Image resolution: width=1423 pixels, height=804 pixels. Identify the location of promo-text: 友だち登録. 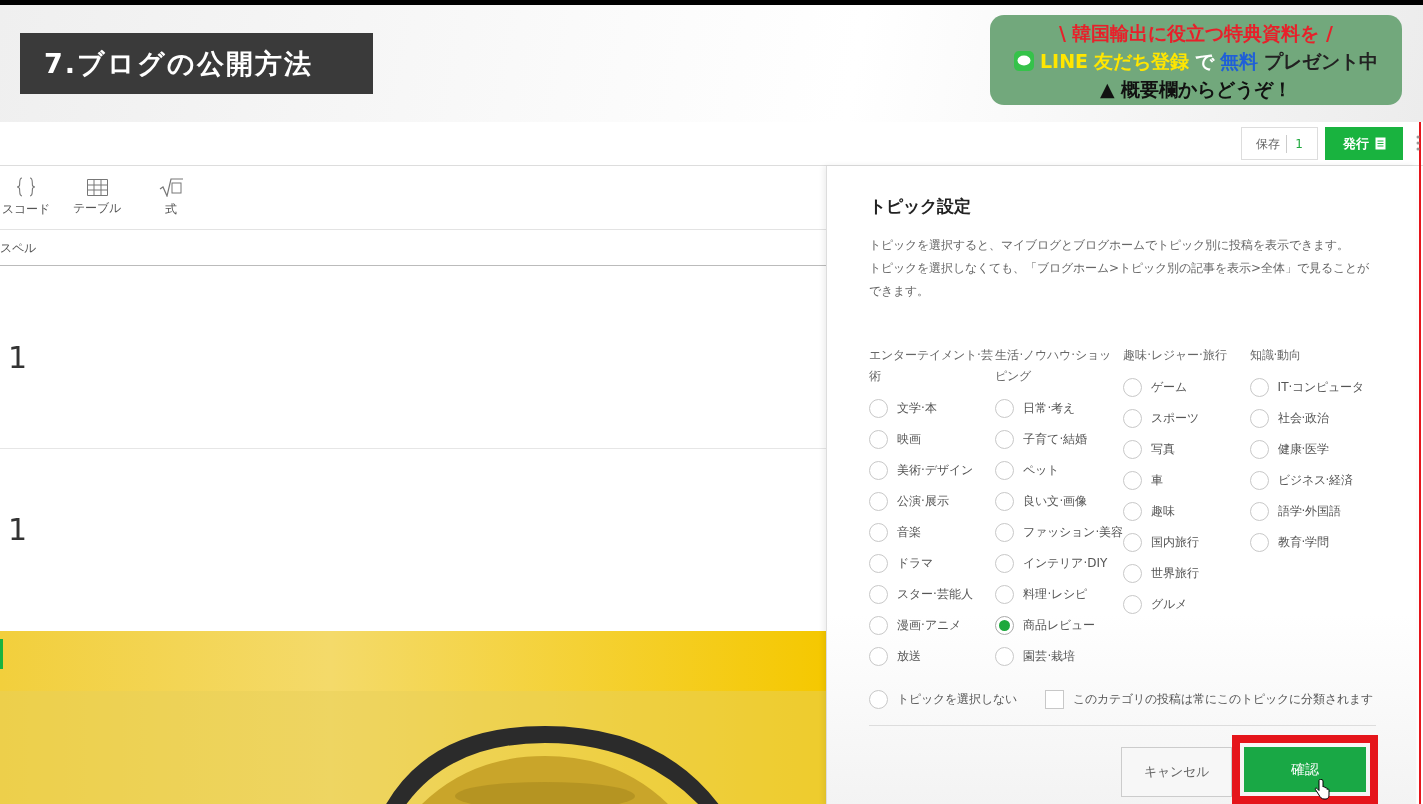
(1142, 61).